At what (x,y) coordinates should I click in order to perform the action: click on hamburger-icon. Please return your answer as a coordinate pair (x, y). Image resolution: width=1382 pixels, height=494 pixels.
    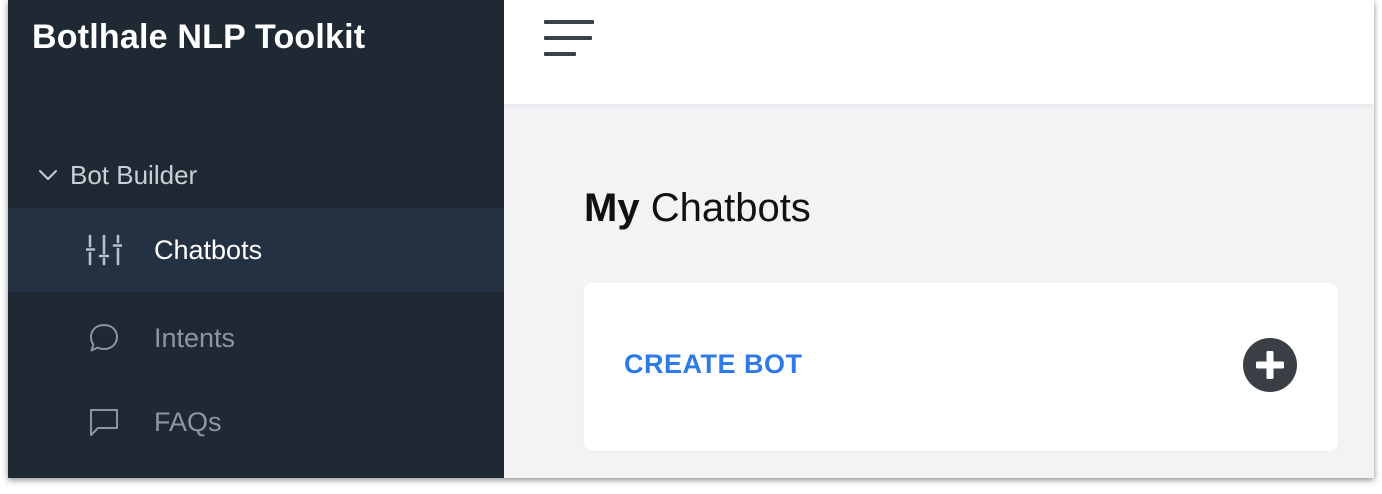
    Looking at the image, I should click on (570, 40).